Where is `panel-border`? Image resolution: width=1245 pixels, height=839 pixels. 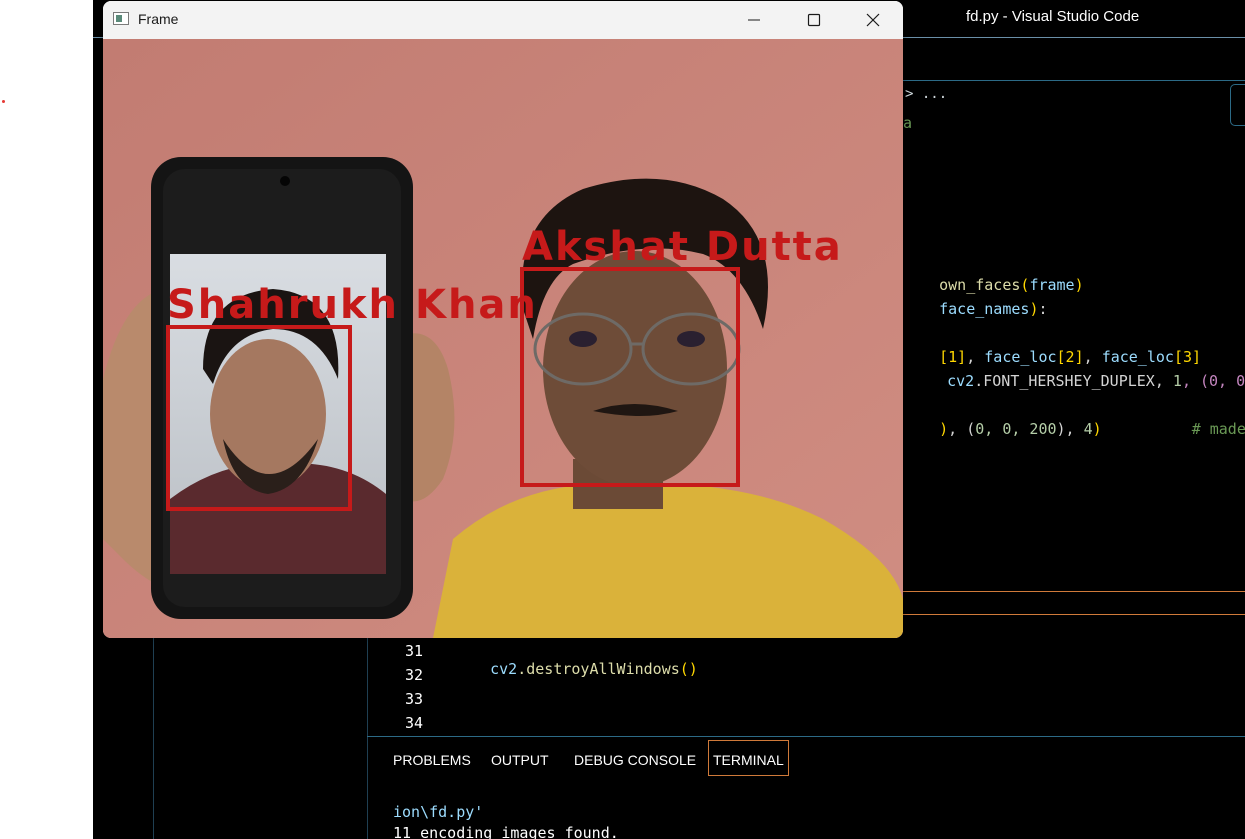 panel-border is located at coordinates (806, 736).